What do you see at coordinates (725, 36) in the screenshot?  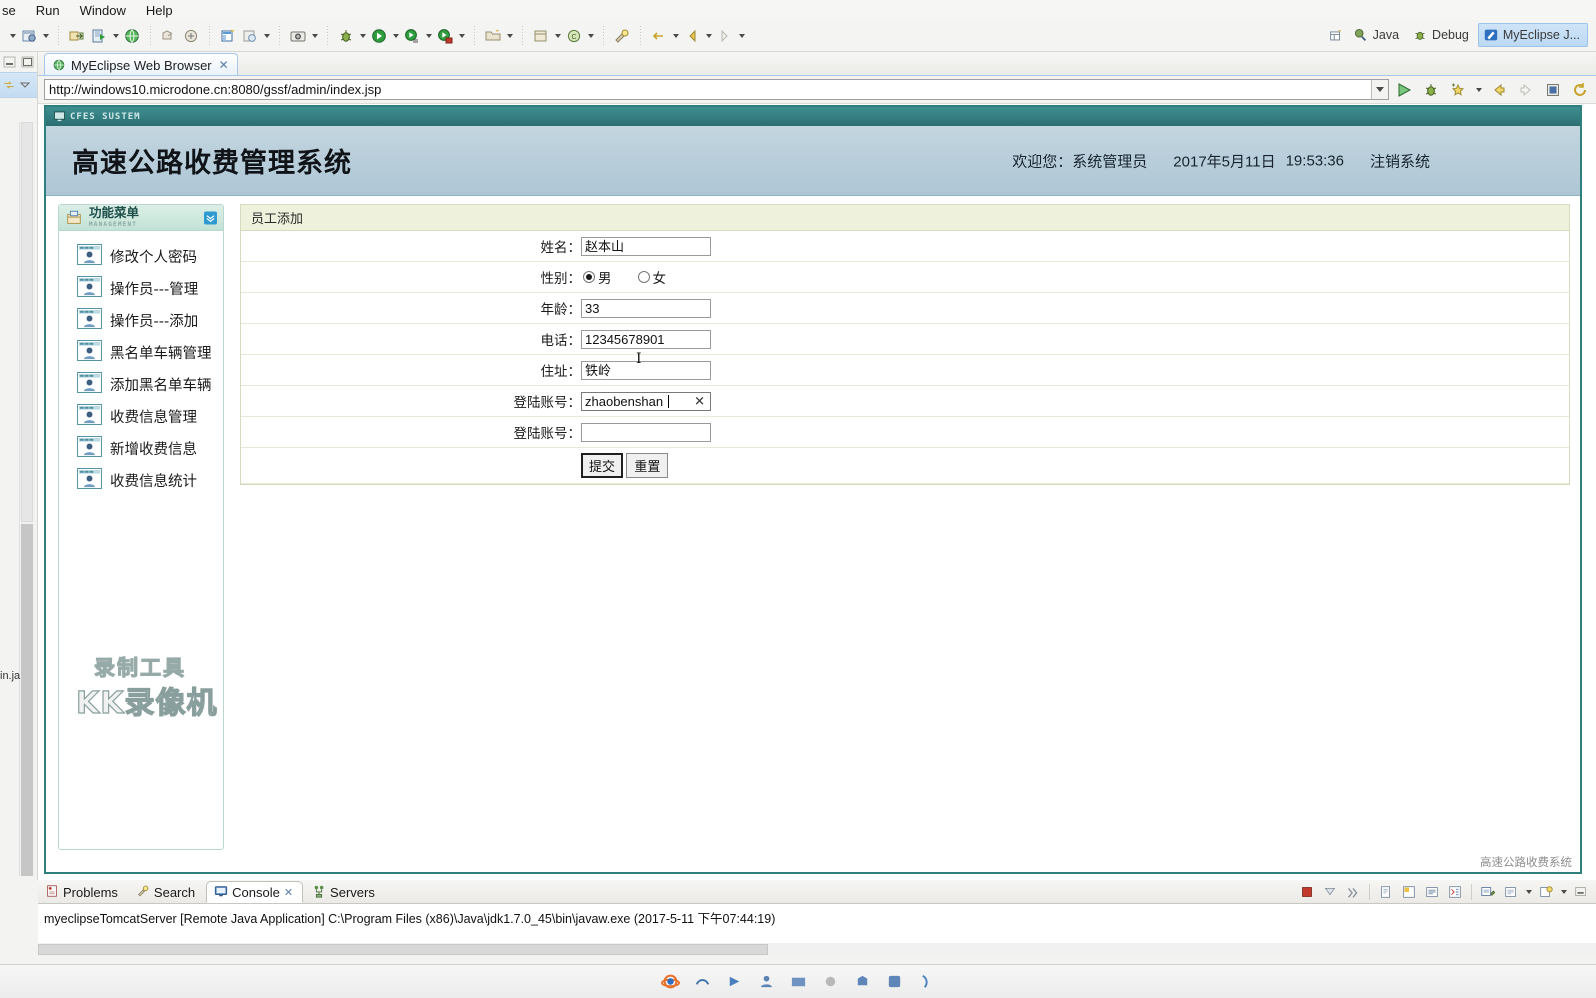 I see `forward-history-icon` at bounding box center [725, 36].